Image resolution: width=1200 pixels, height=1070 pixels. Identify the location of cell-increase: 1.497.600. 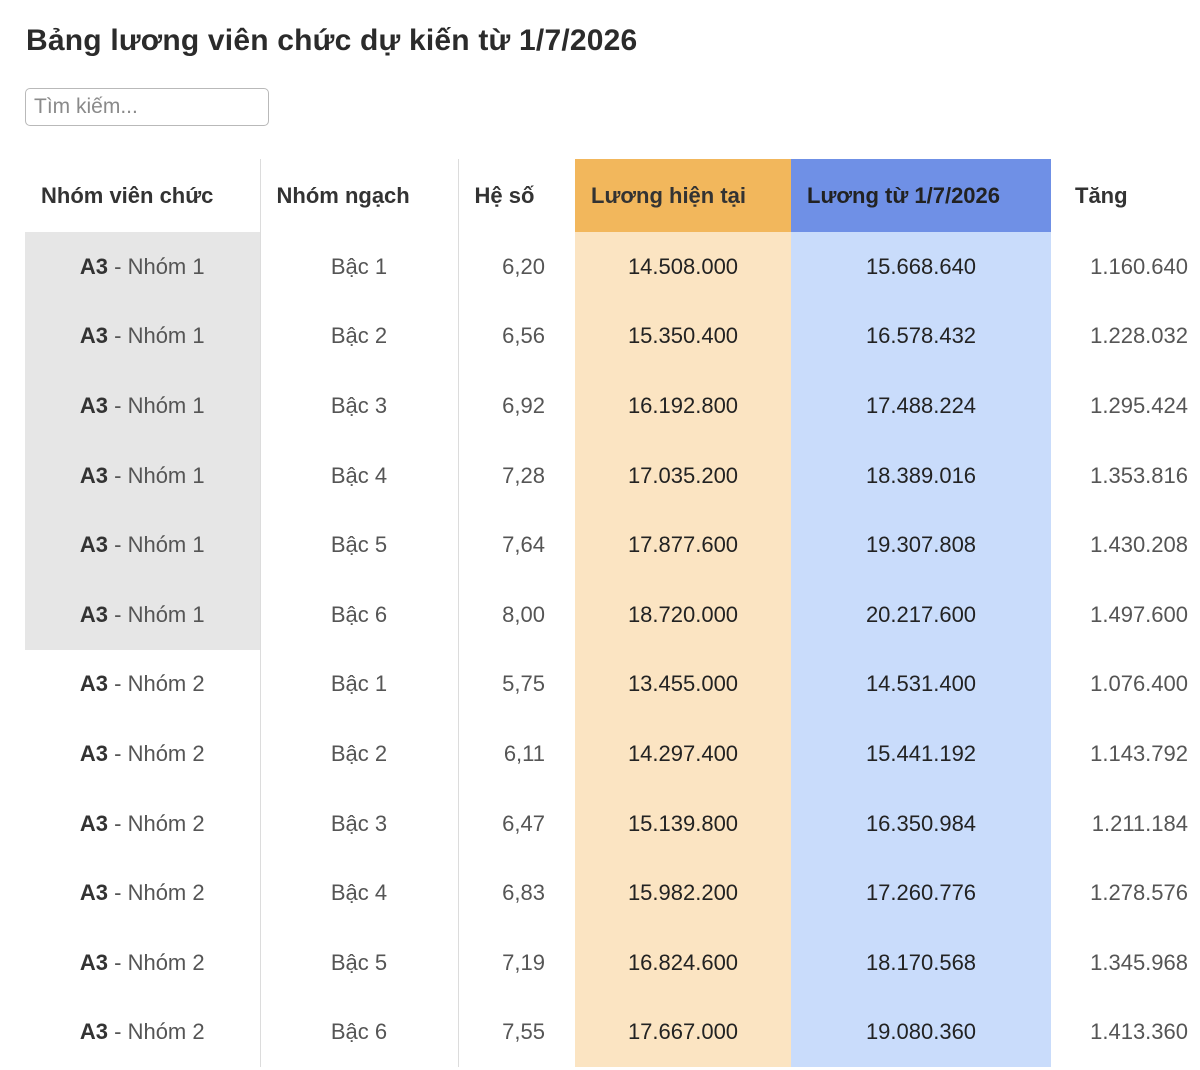
(1126, 614).